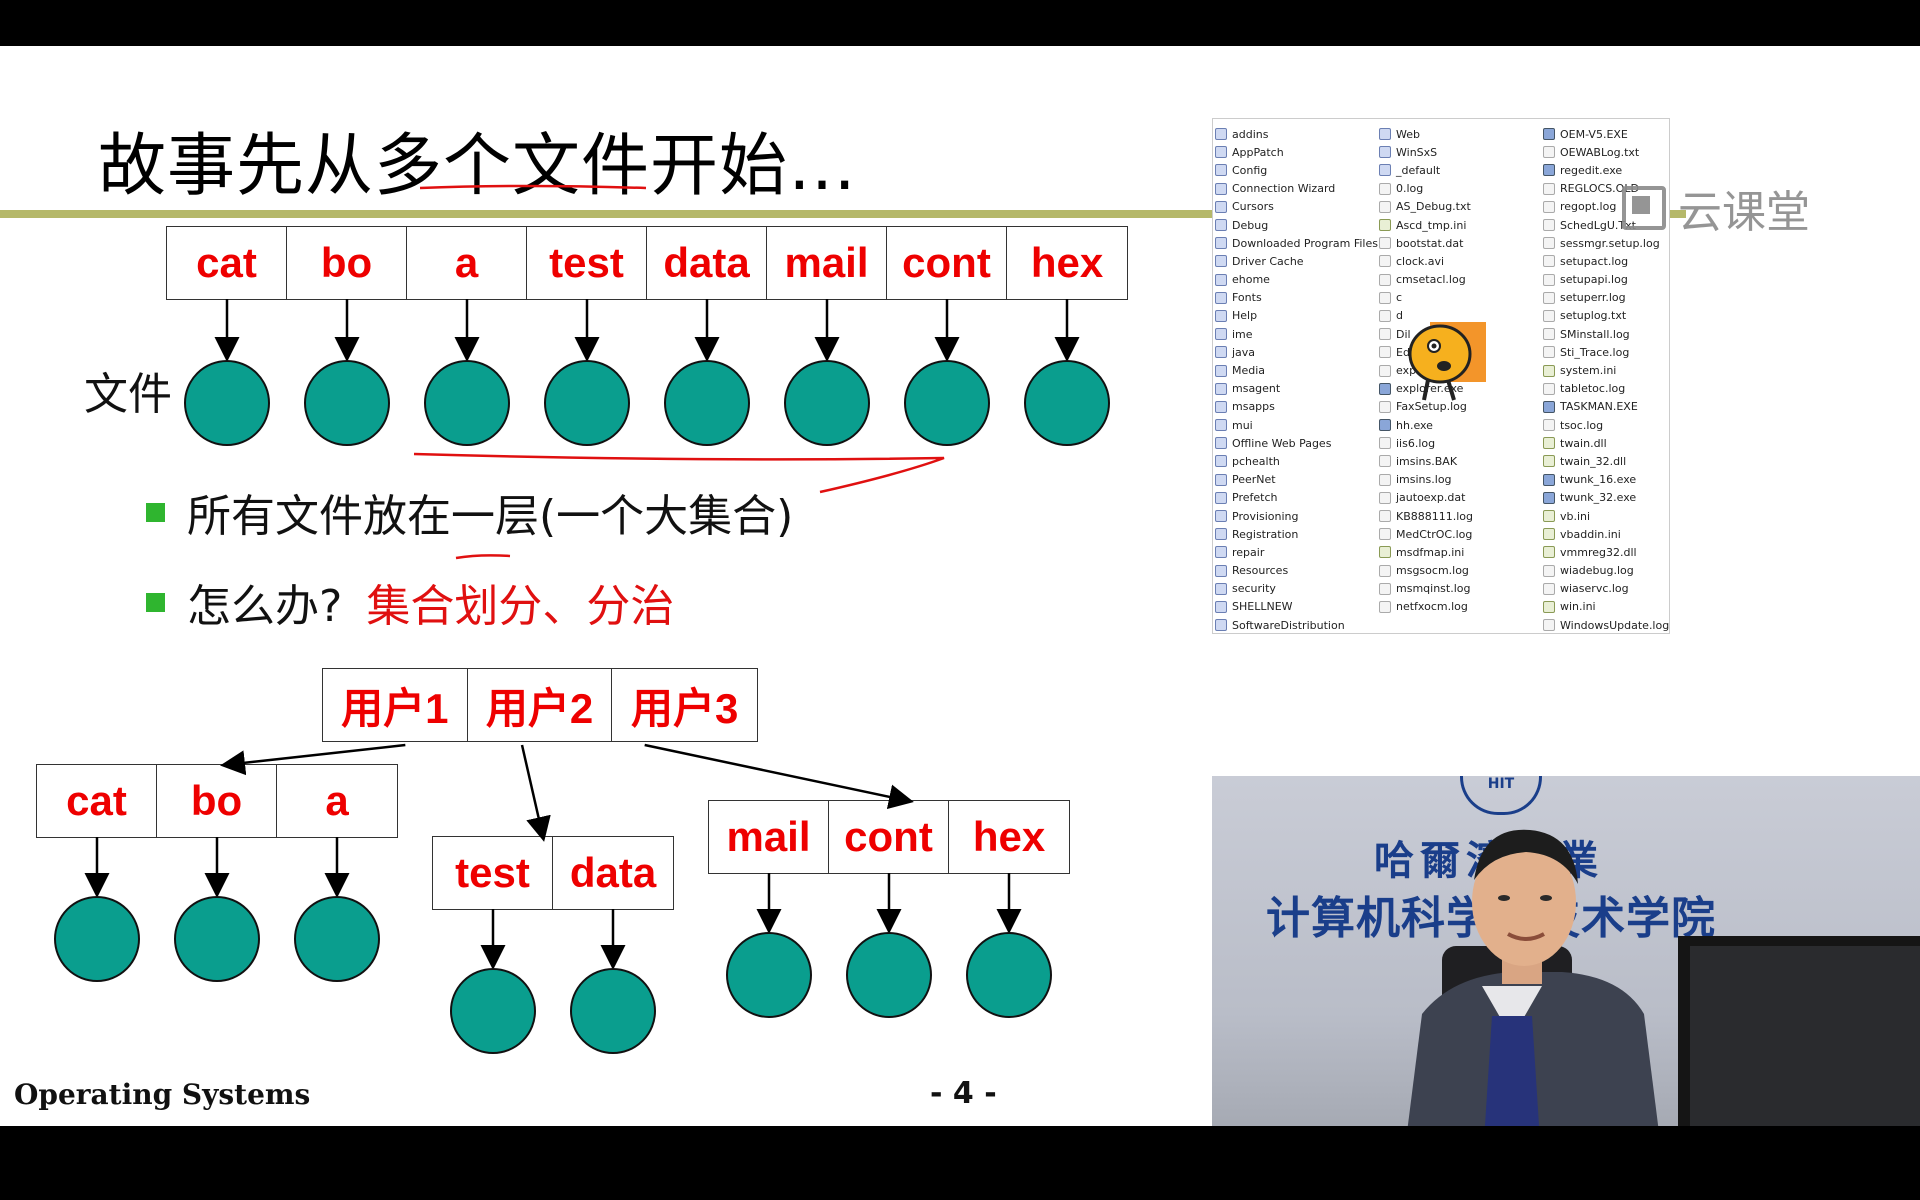 The image size is (1920, 1200). Describe the element at coordinates (227, 403) in the screenshot. I see `file-node-cat` at that location.